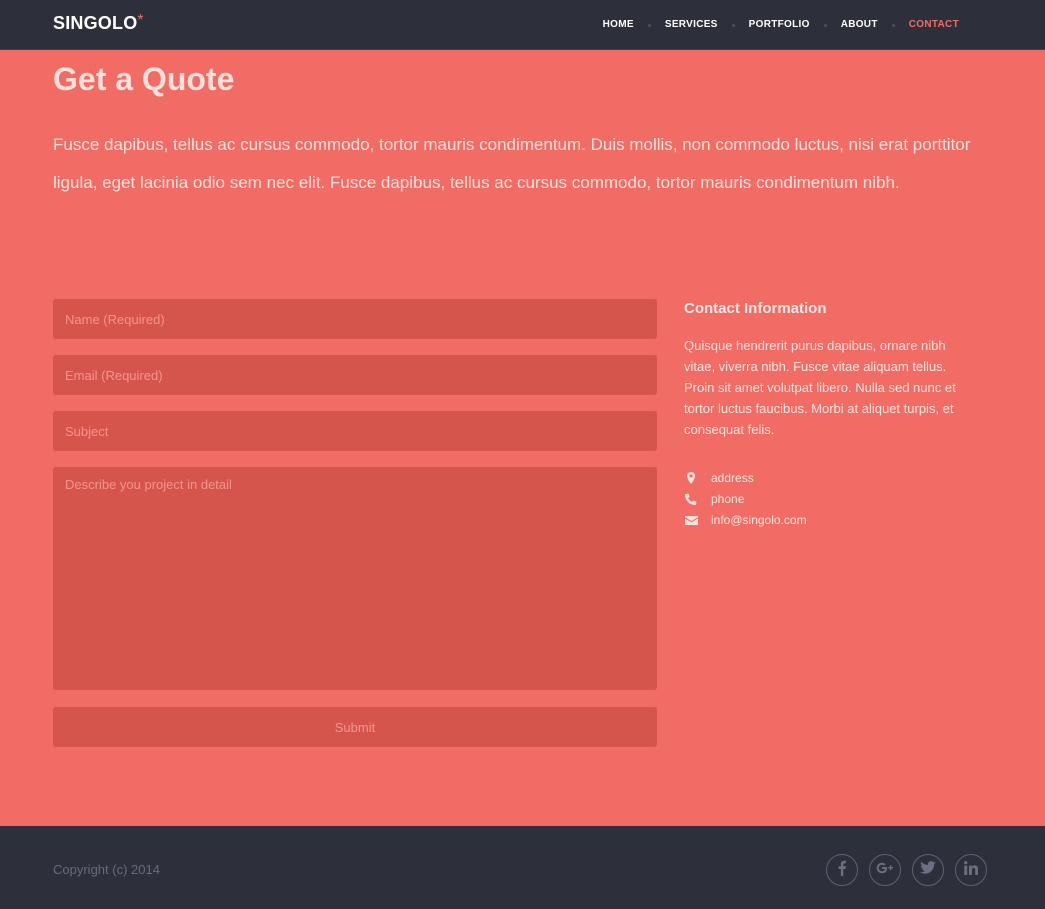  What do you see at coordinates (732, 478) in the screenshot?
I see `address-text: address` at bounding box center [732, 478].